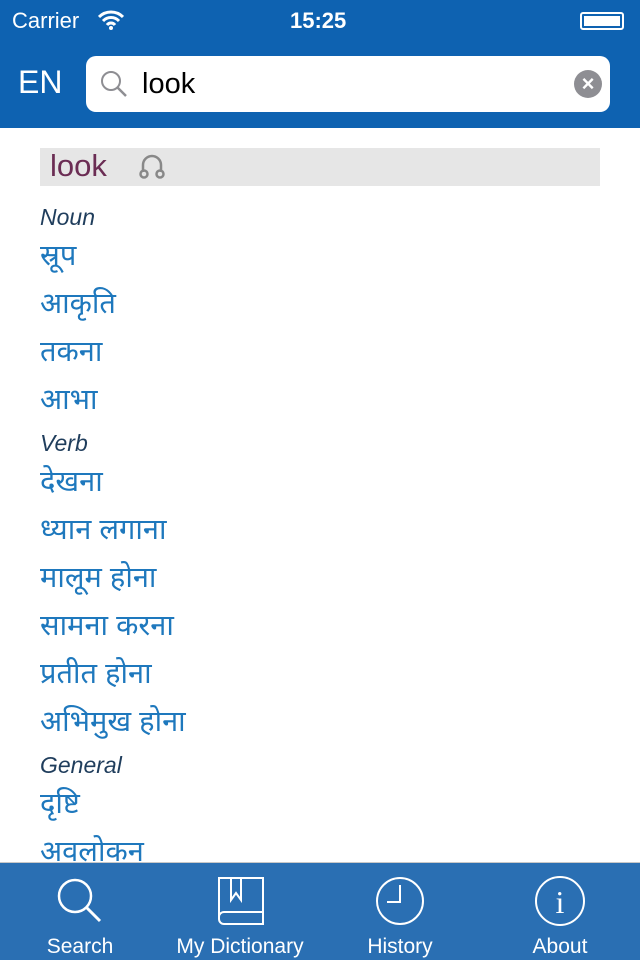  What do you see at coordinates (320, 304) in the screenshot?
I see `translation-item: आकृति` at bounding box center [320, 304].